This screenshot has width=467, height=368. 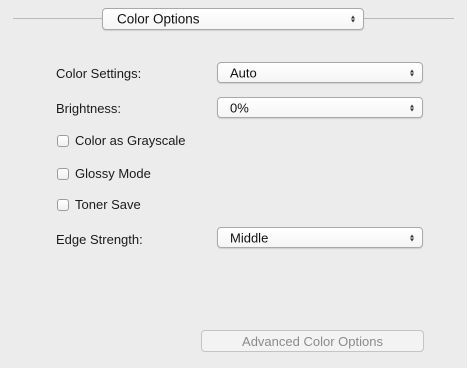 What do you see at coordinates (239, 107) in the screenshot?
I see `brightness-value: 0%` at bounding box center [239, 107].